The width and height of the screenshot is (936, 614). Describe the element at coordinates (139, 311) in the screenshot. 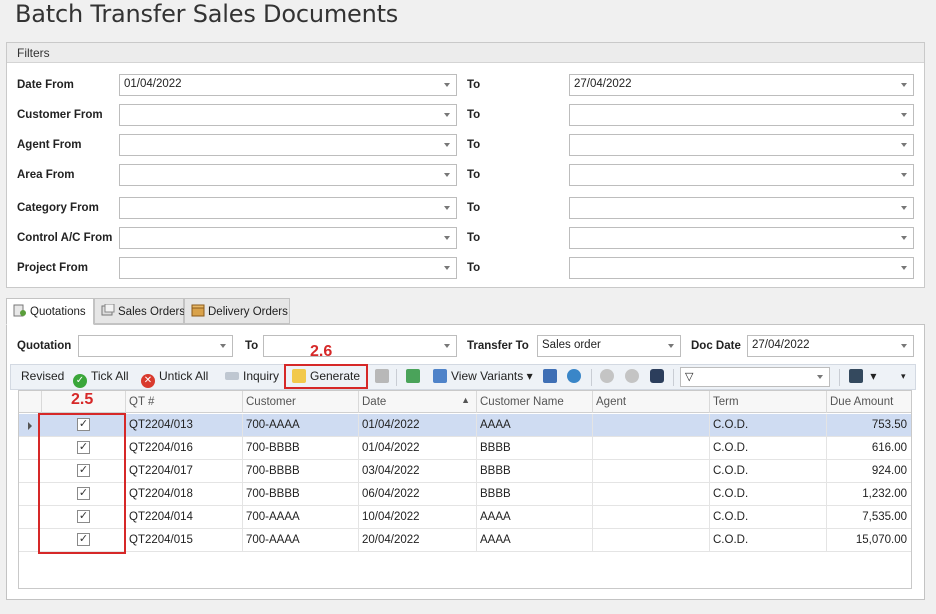

I see `tab-sales-orders: Sales Orders` at that location.